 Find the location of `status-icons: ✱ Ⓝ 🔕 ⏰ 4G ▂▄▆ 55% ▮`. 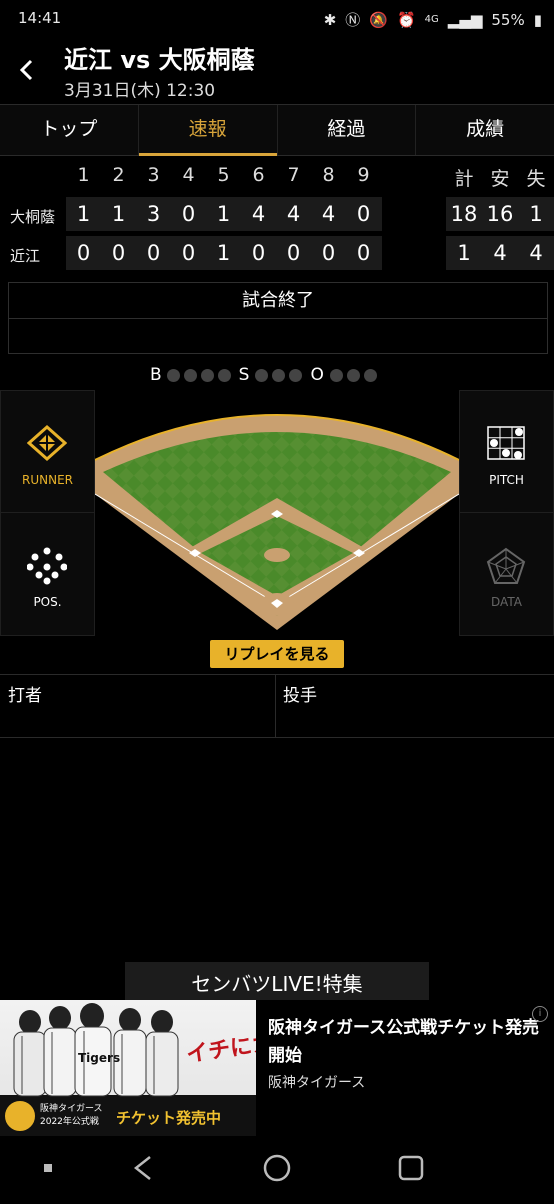

status-icons: ✱ Ⓝ 🔕 ⏰ 4G ▂▄▆ 55% ▮ is located at coordinates (433, 19).